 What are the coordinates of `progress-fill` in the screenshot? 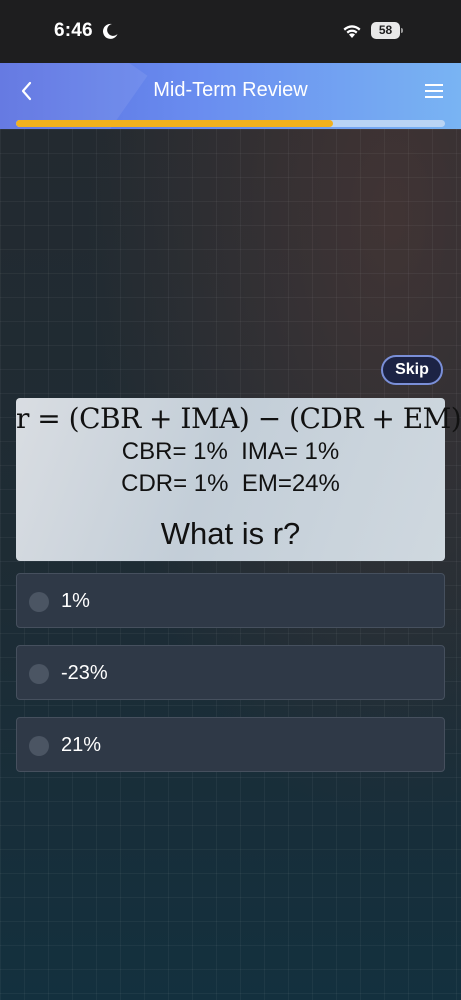 It's located at (175, 123).